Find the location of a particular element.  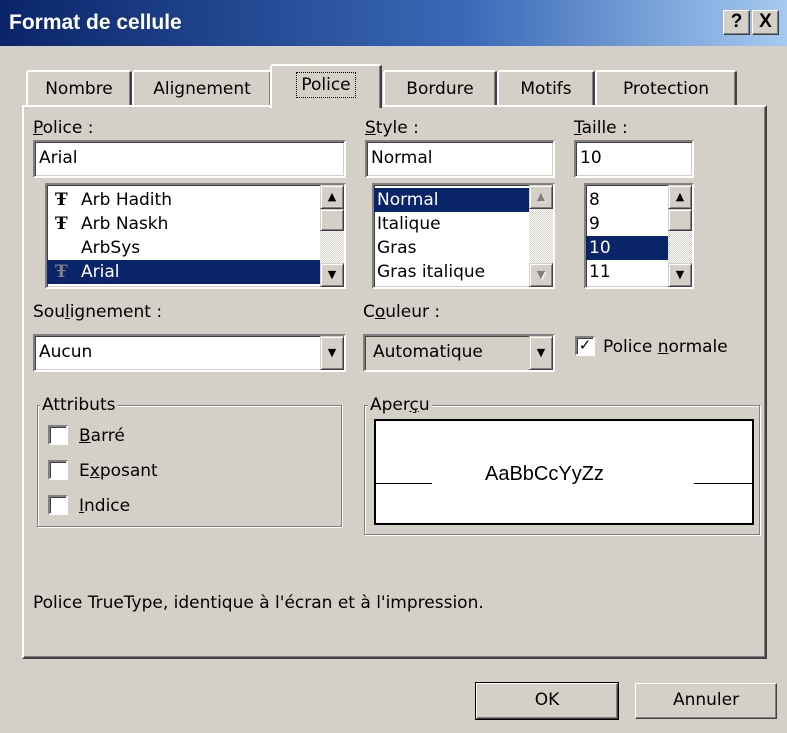

underline-select: Aucun ▼ is located at coordinates (189, 353).